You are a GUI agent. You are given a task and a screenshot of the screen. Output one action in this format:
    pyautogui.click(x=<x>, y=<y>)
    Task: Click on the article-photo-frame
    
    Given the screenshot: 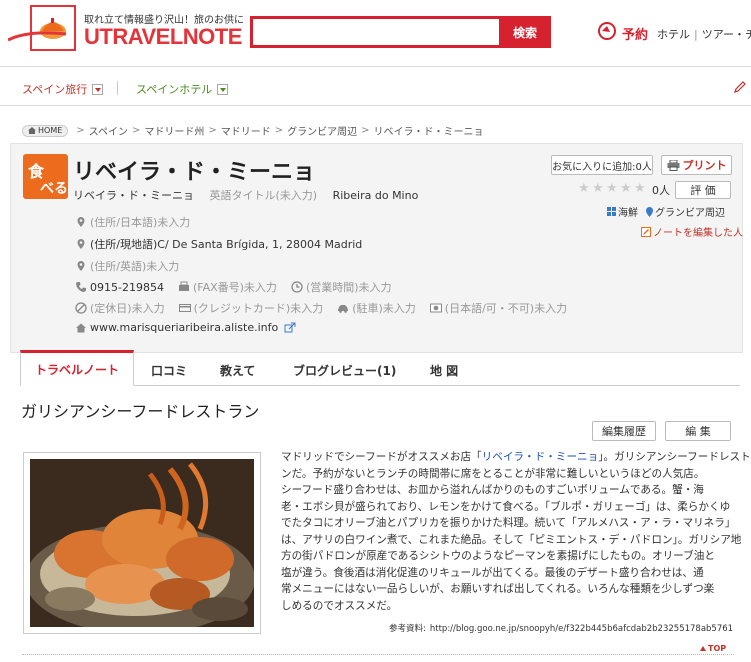 What is the action you would take?
    pyautogui.click(x=142, y=543)
    